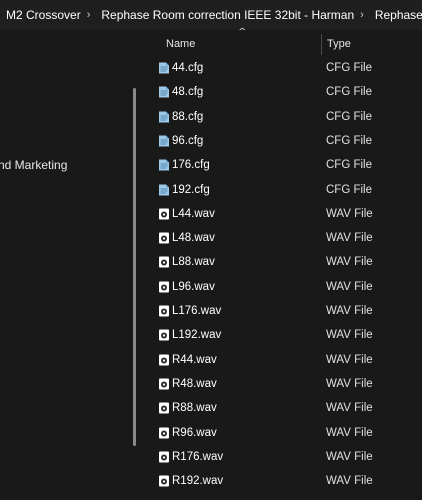 This screenshot has height=500, width=422. I want to click on file-name: 96.cfg, so click(188, 140).